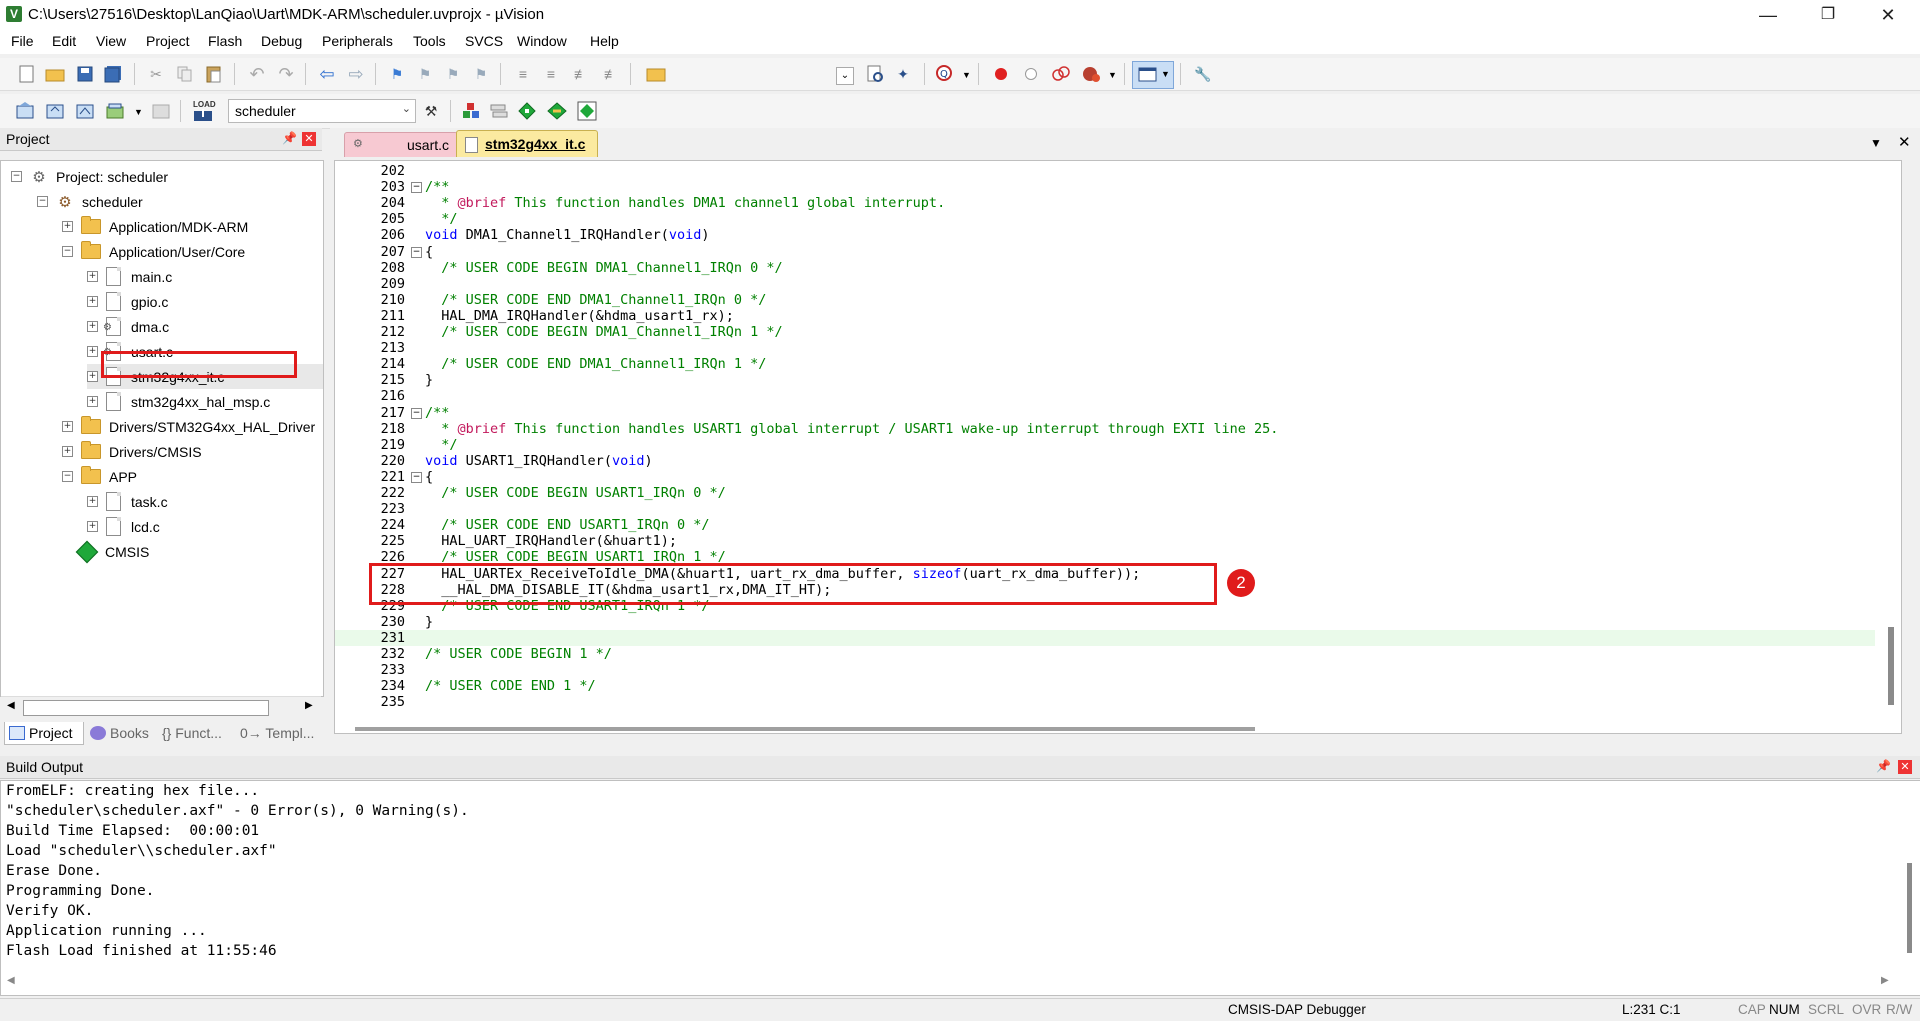 The image size is (1920, 1021). What do you see at coordinates (153, 251) in the screenshot?
I see `tree-item-group: − Application/User/Core` at bounding box center [153, 251].